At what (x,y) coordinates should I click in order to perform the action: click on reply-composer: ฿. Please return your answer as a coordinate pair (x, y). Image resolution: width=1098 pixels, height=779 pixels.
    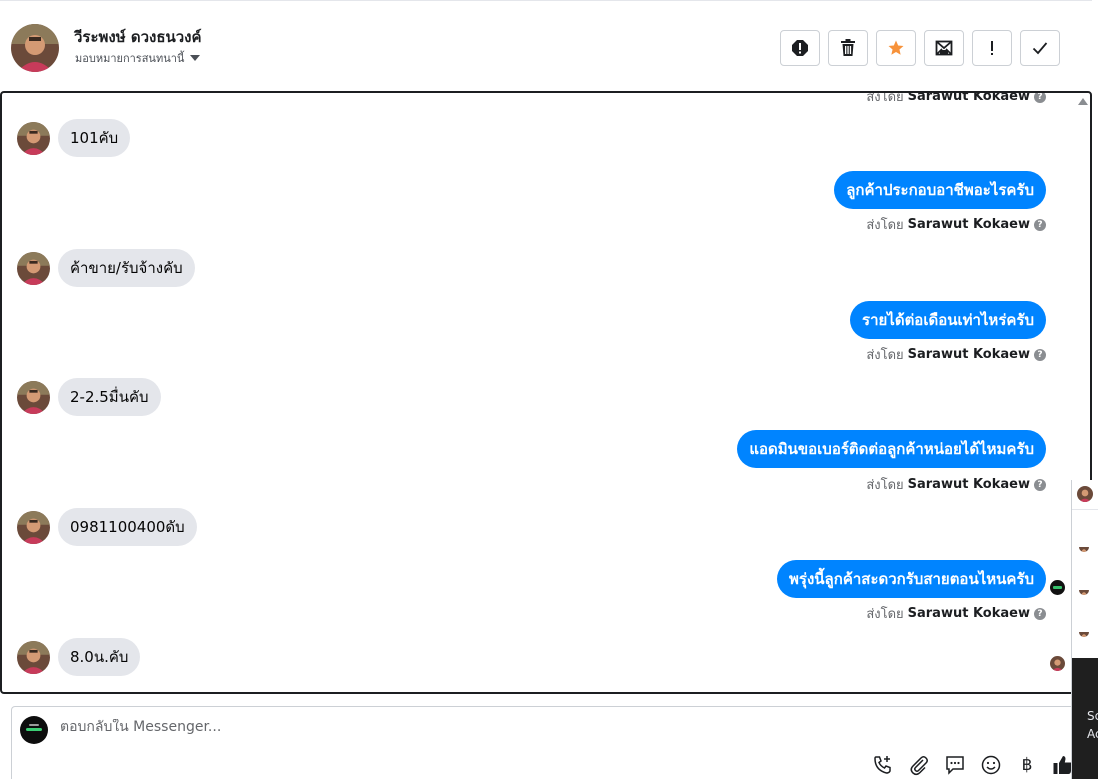
    Looking at the image, I should click on (543, 742).